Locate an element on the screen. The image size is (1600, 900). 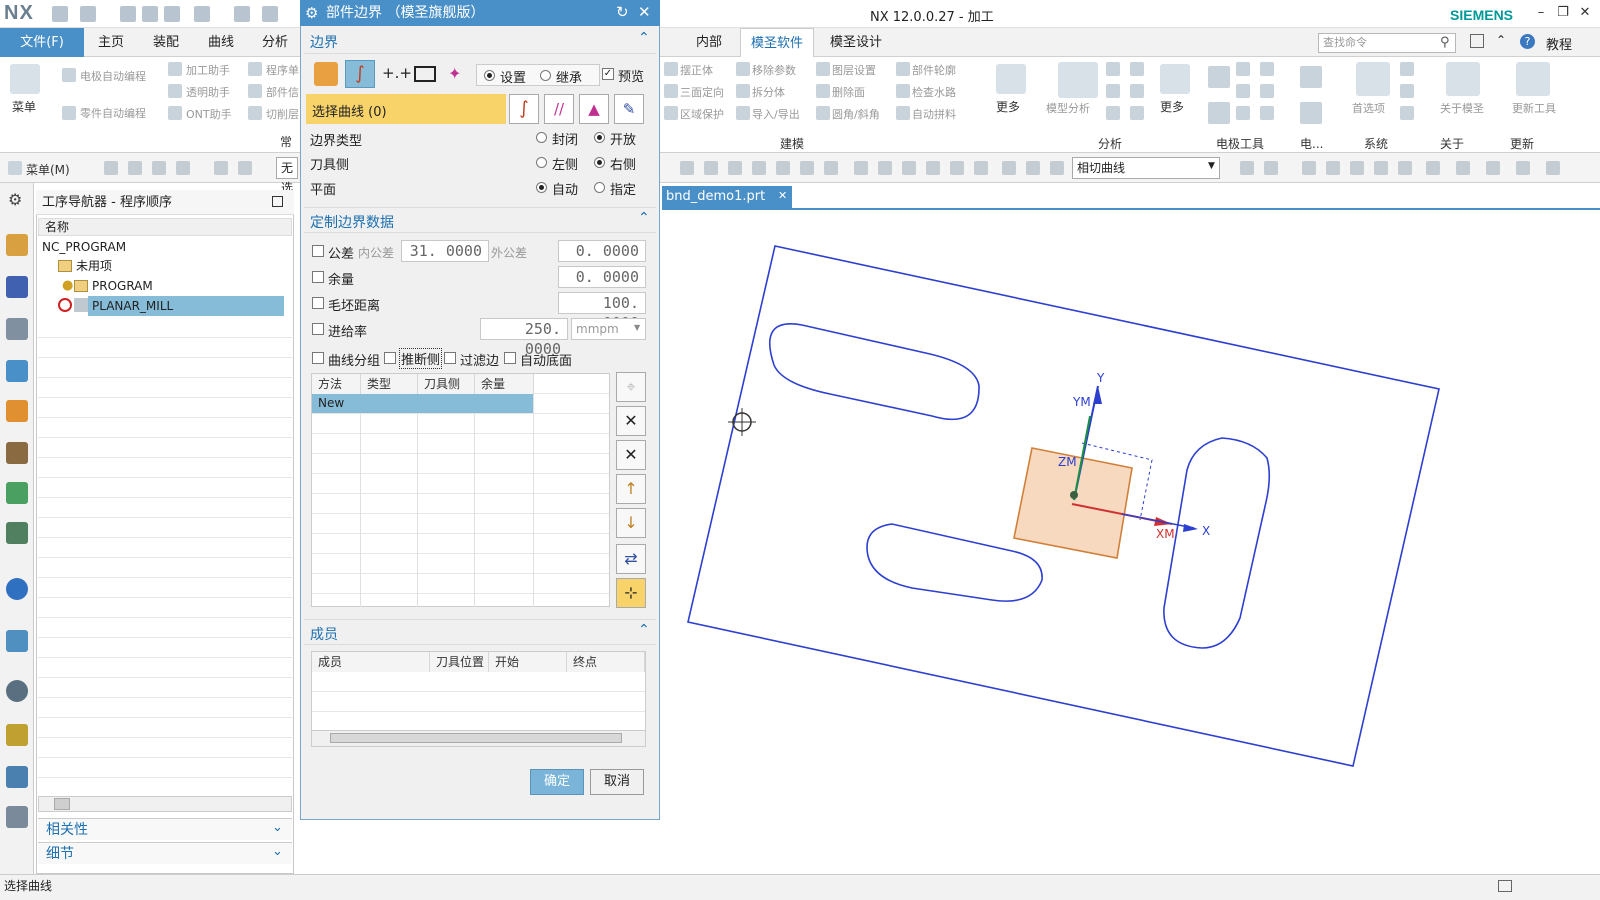
repeat-command-icon is located at coordinates (202, 14).